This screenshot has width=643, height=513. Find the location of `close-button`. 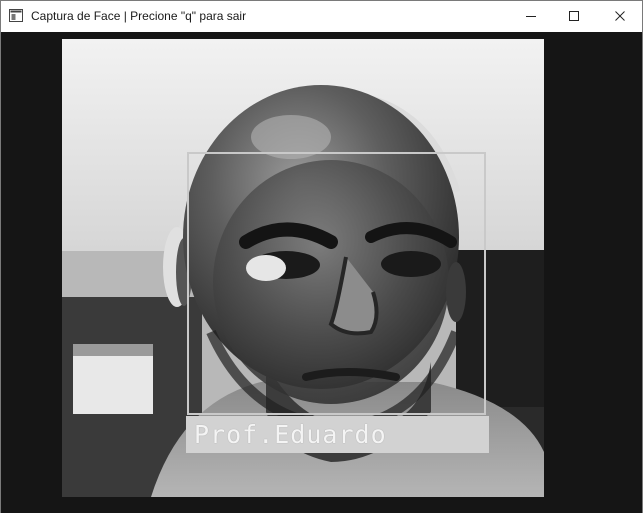

close-button is located at coordinates (620, 16).